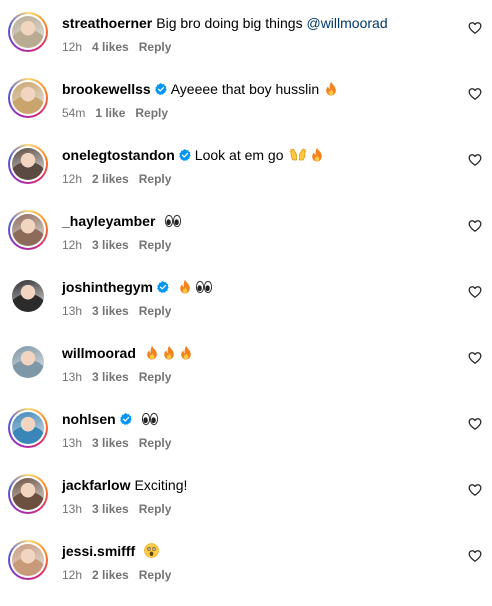  I want to click on comment-username: joshinthegym, so click(107, 287).